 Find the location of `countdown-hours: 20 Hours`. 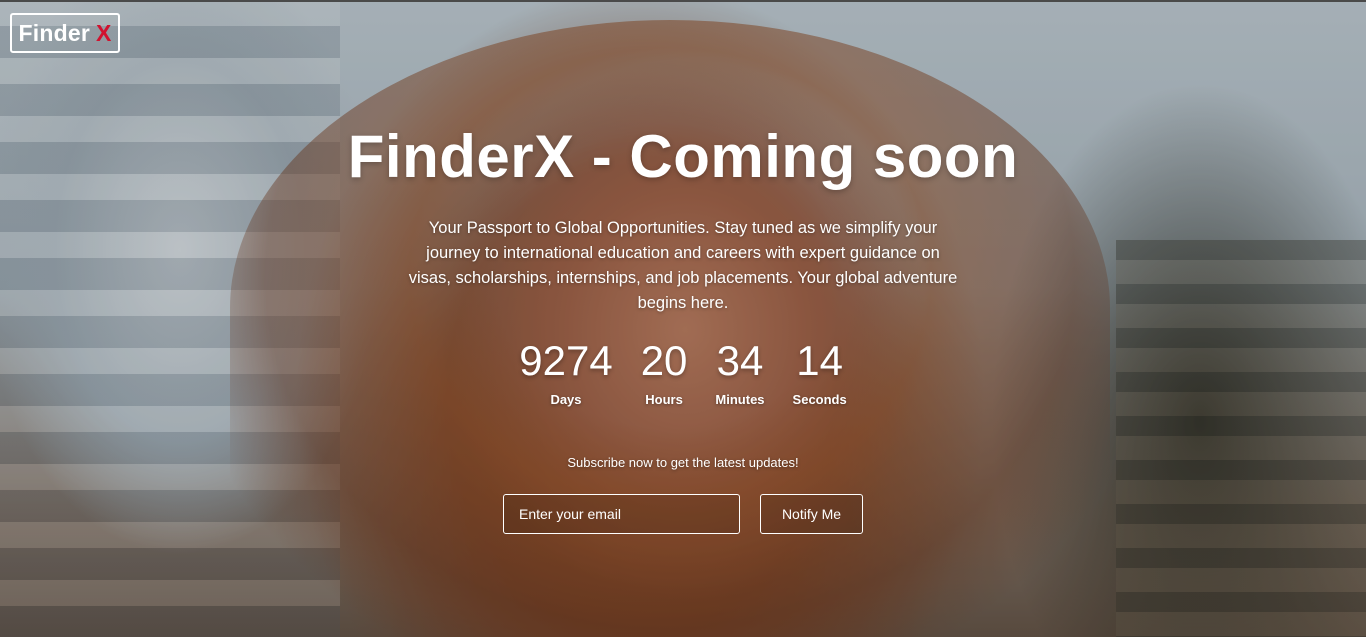

countdown-hours: 20 Hours is located at coordinates (664, 372).